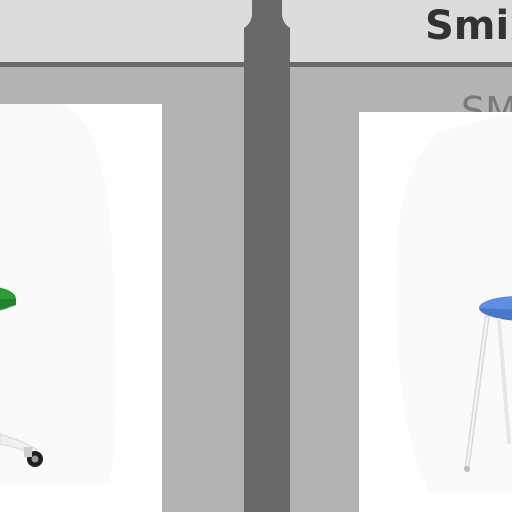 The image size is (512, 512). What do you see at coordinates (267, 256) in the screenshot?
I see `panel-divider` at bounding box center [267, 256].